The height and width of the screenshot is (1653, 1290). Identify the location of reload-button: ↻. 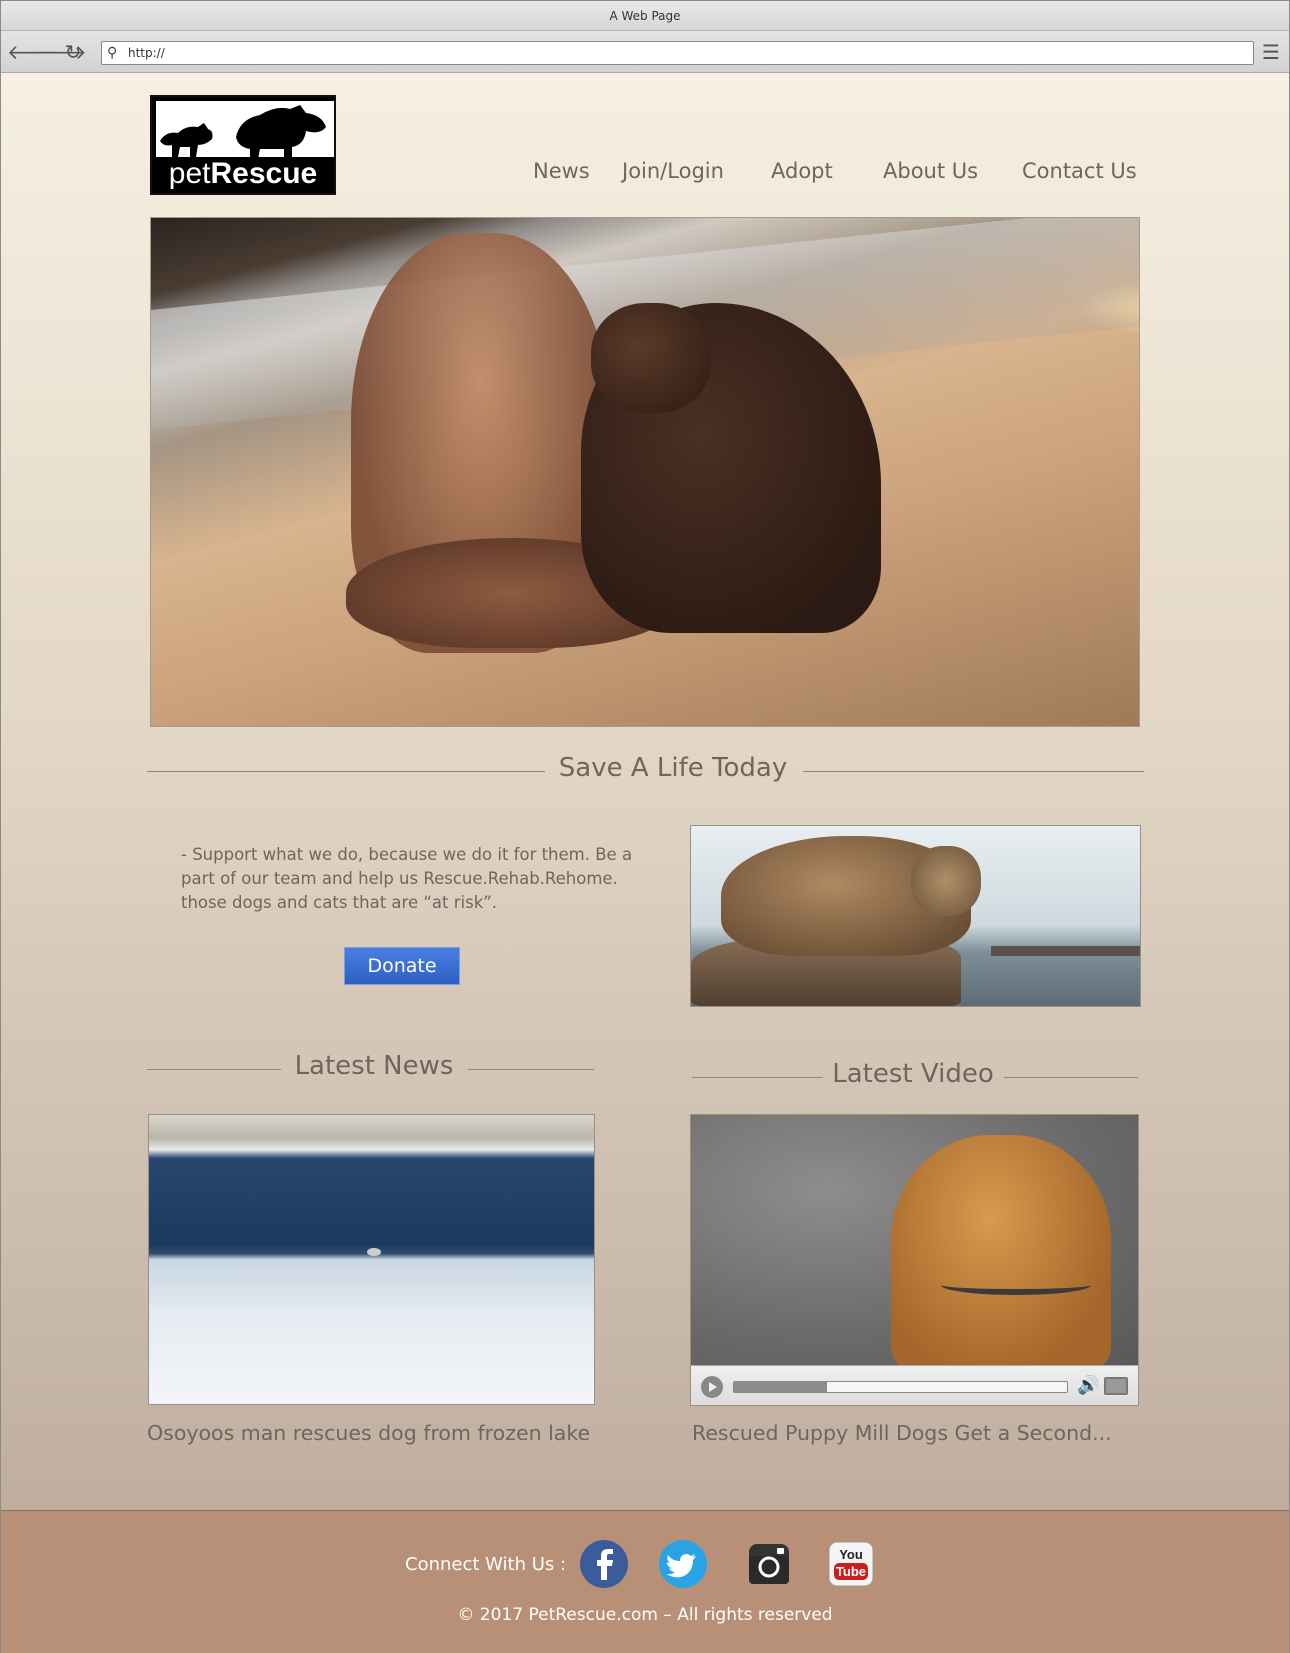
(73, 52).